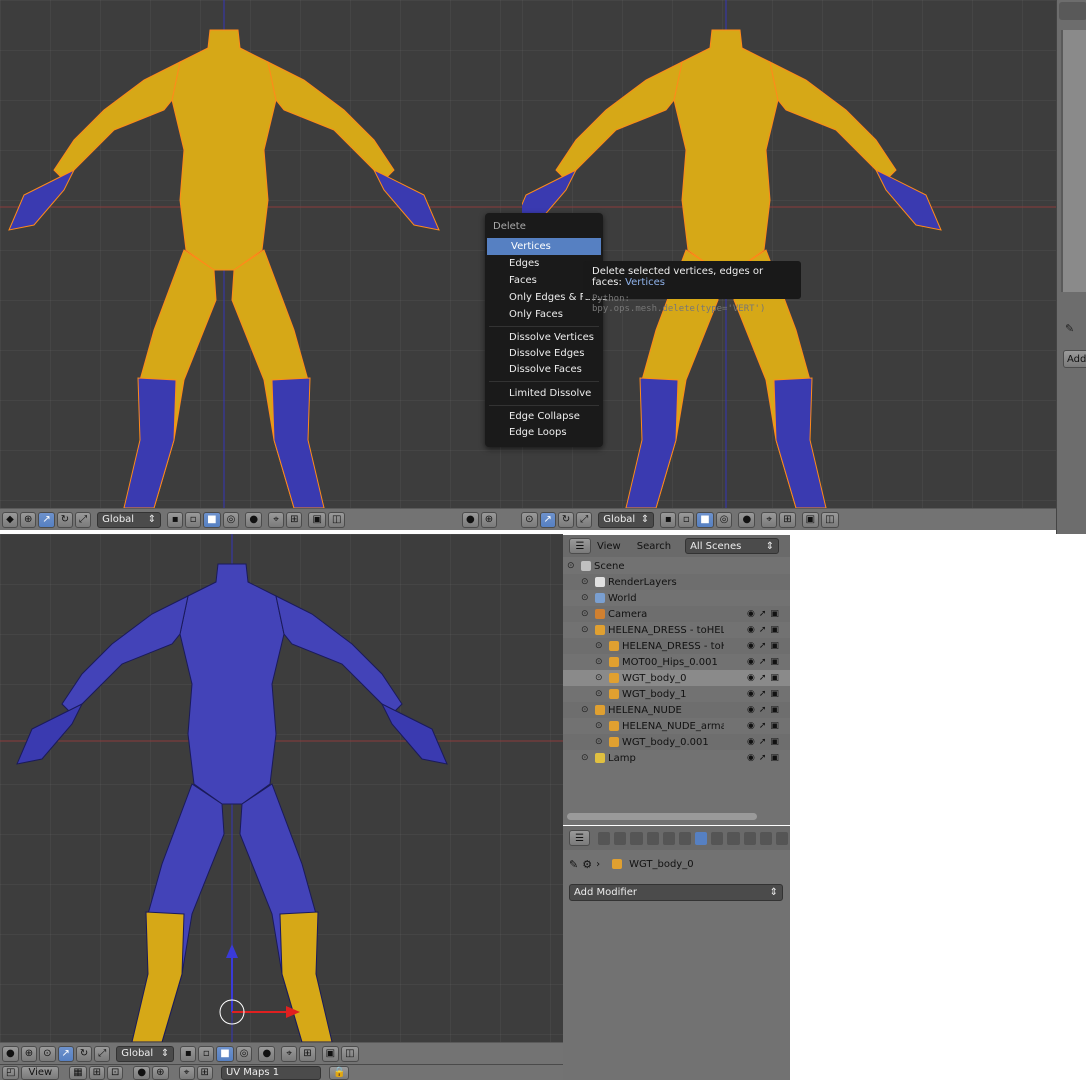 Image resolution: width=1086 pixels, height=1080 pixels. Describe the element at coordinates (676, 726) in the screenshot. I see `outliner-row: ⊙ HELENA_NUDE_armature ◉ ➚▣` at that location.